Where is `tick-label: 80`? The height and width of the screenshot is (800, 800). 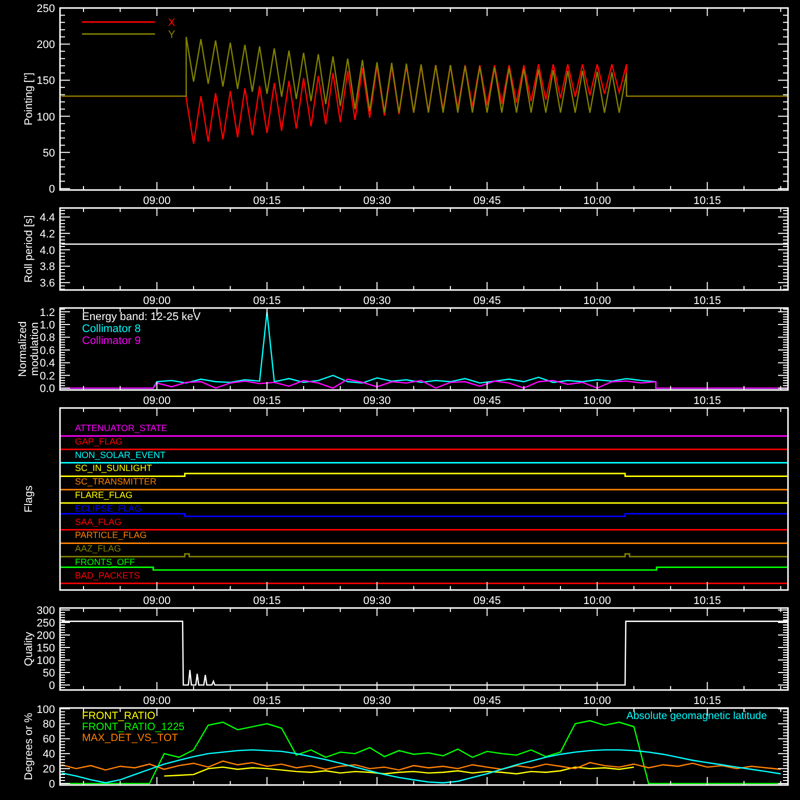 tick-label: 80 is located at coordinates (48, 724).